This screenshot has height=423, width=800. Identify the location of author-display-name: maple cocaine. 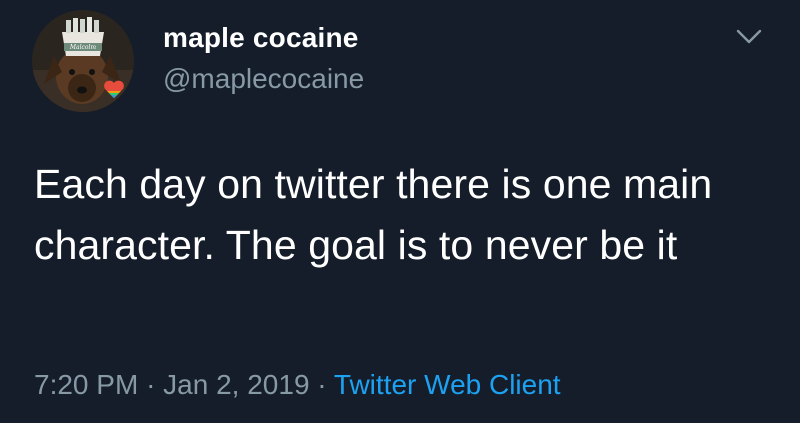
(261, 38).